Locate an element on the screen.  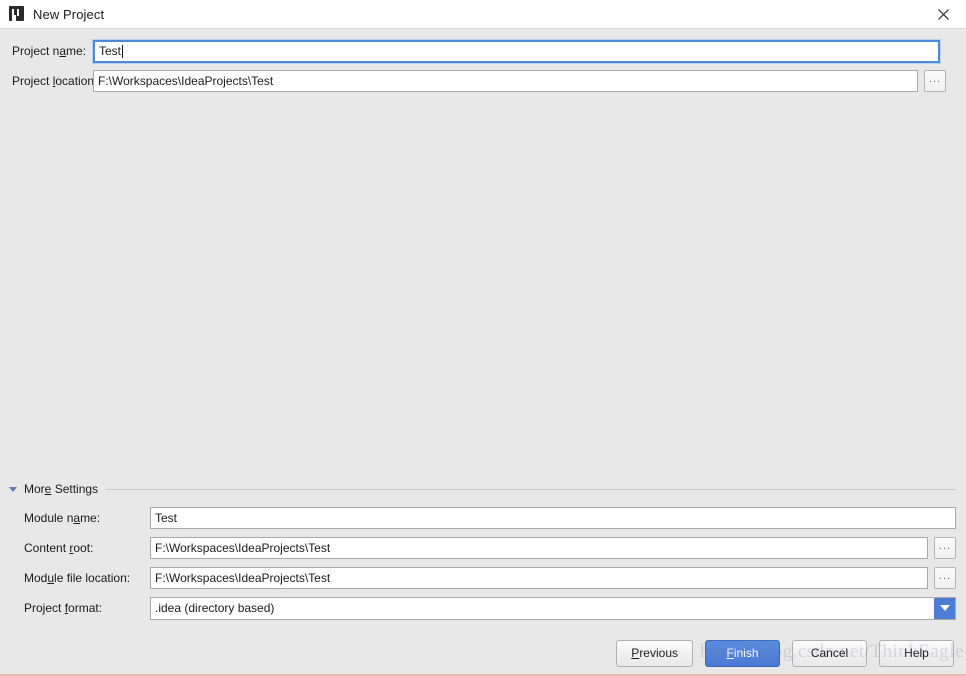
project-location-value: F:\Workspaces\IdeaProjects\Test is located at coordinates (186, 81).